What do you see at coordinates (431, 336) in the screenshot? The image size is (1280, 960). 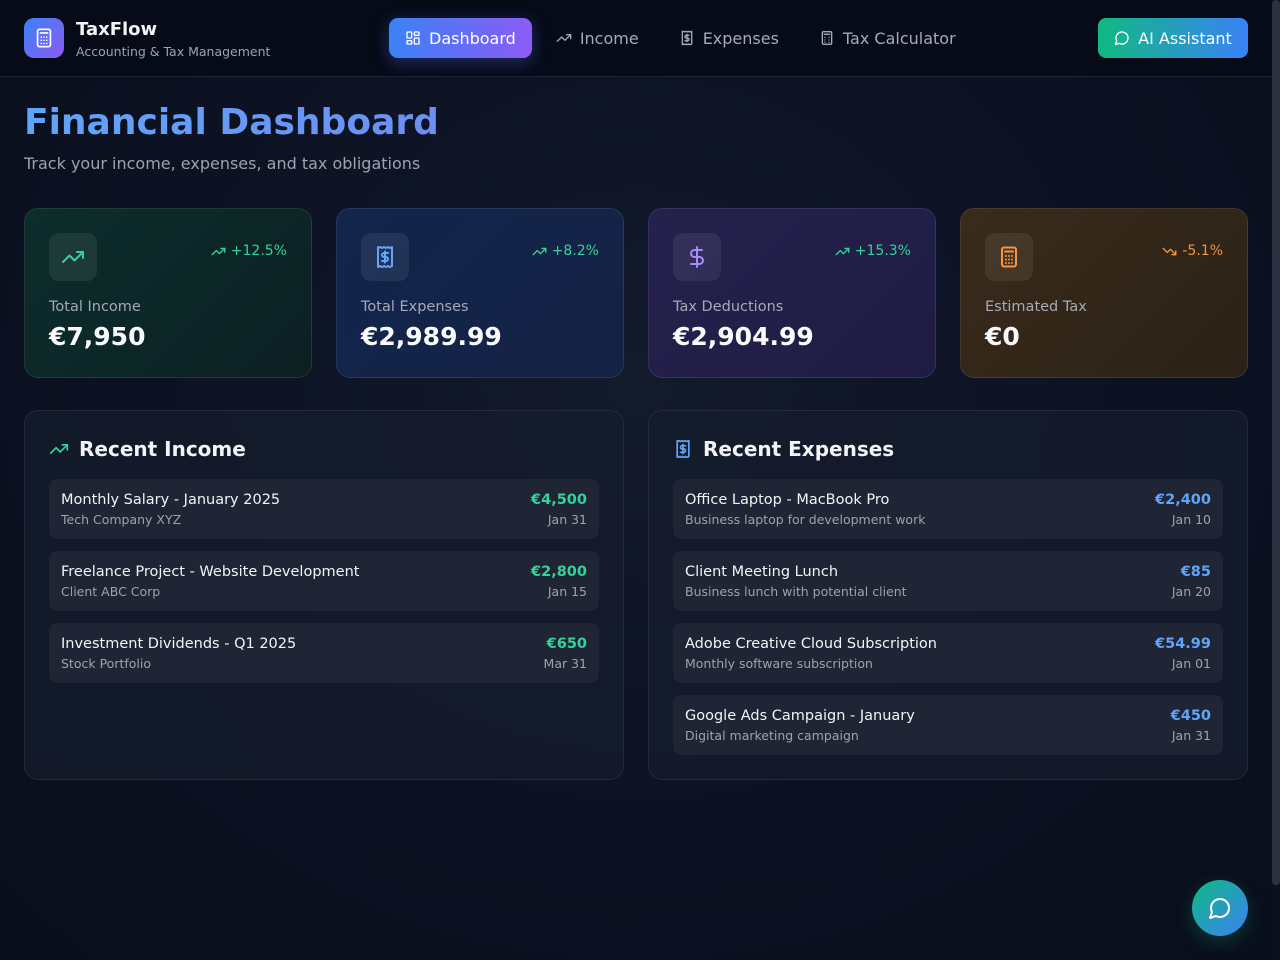 I see `stat-value: €2,989.99` at bounding box center [431, 336].